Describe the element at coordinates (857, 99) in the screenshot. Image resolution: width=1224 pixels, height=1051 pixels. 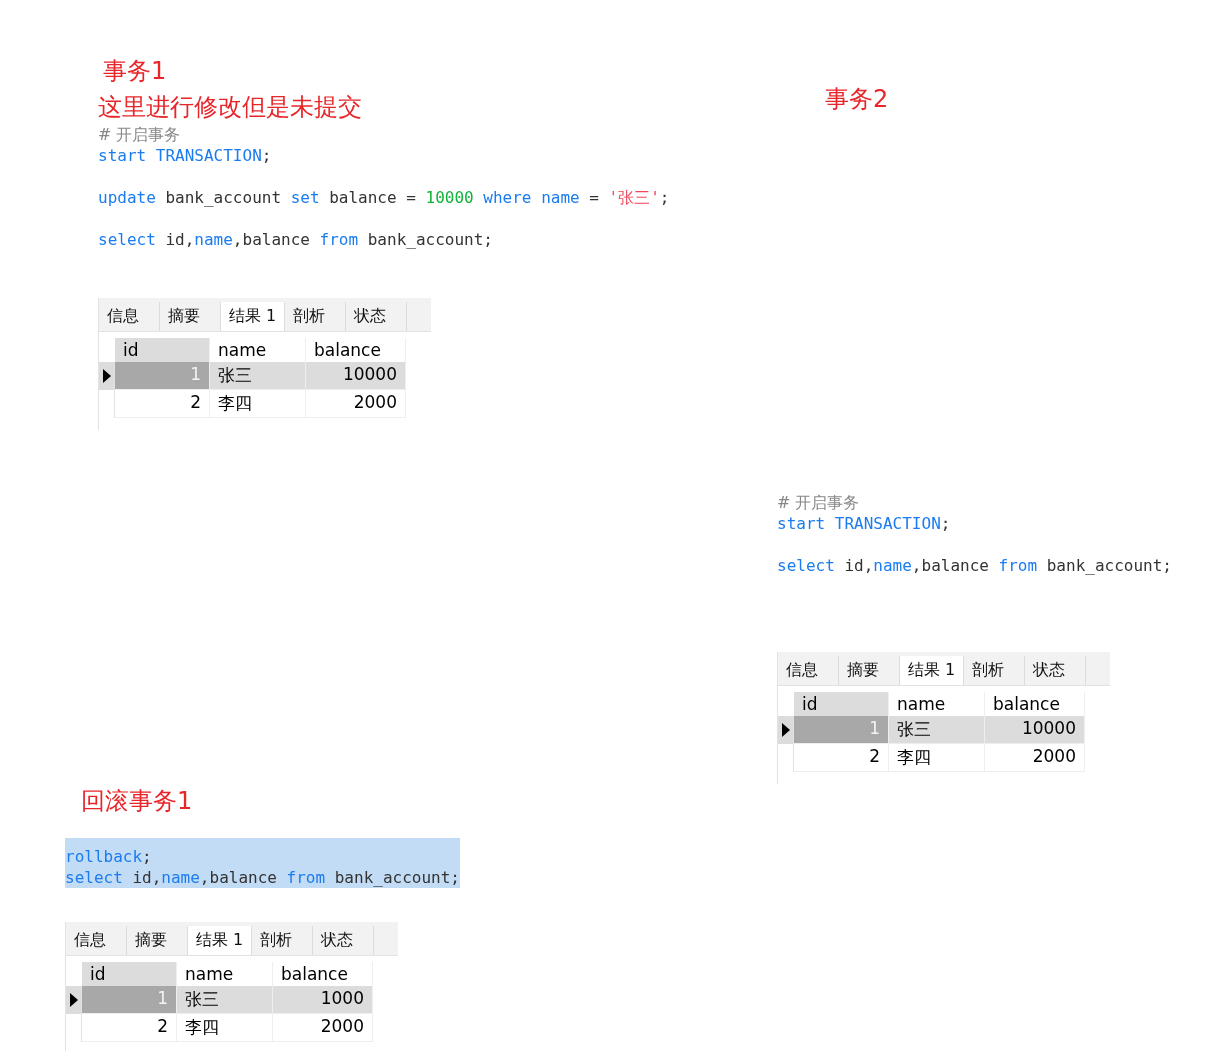
I see `section-heading: 事务2` at that location.